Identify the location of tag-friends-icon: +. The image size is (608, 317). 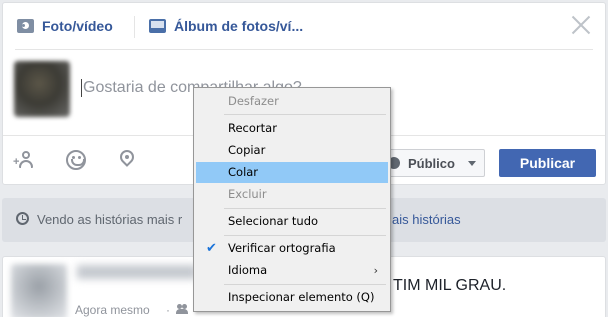
(24, 160).